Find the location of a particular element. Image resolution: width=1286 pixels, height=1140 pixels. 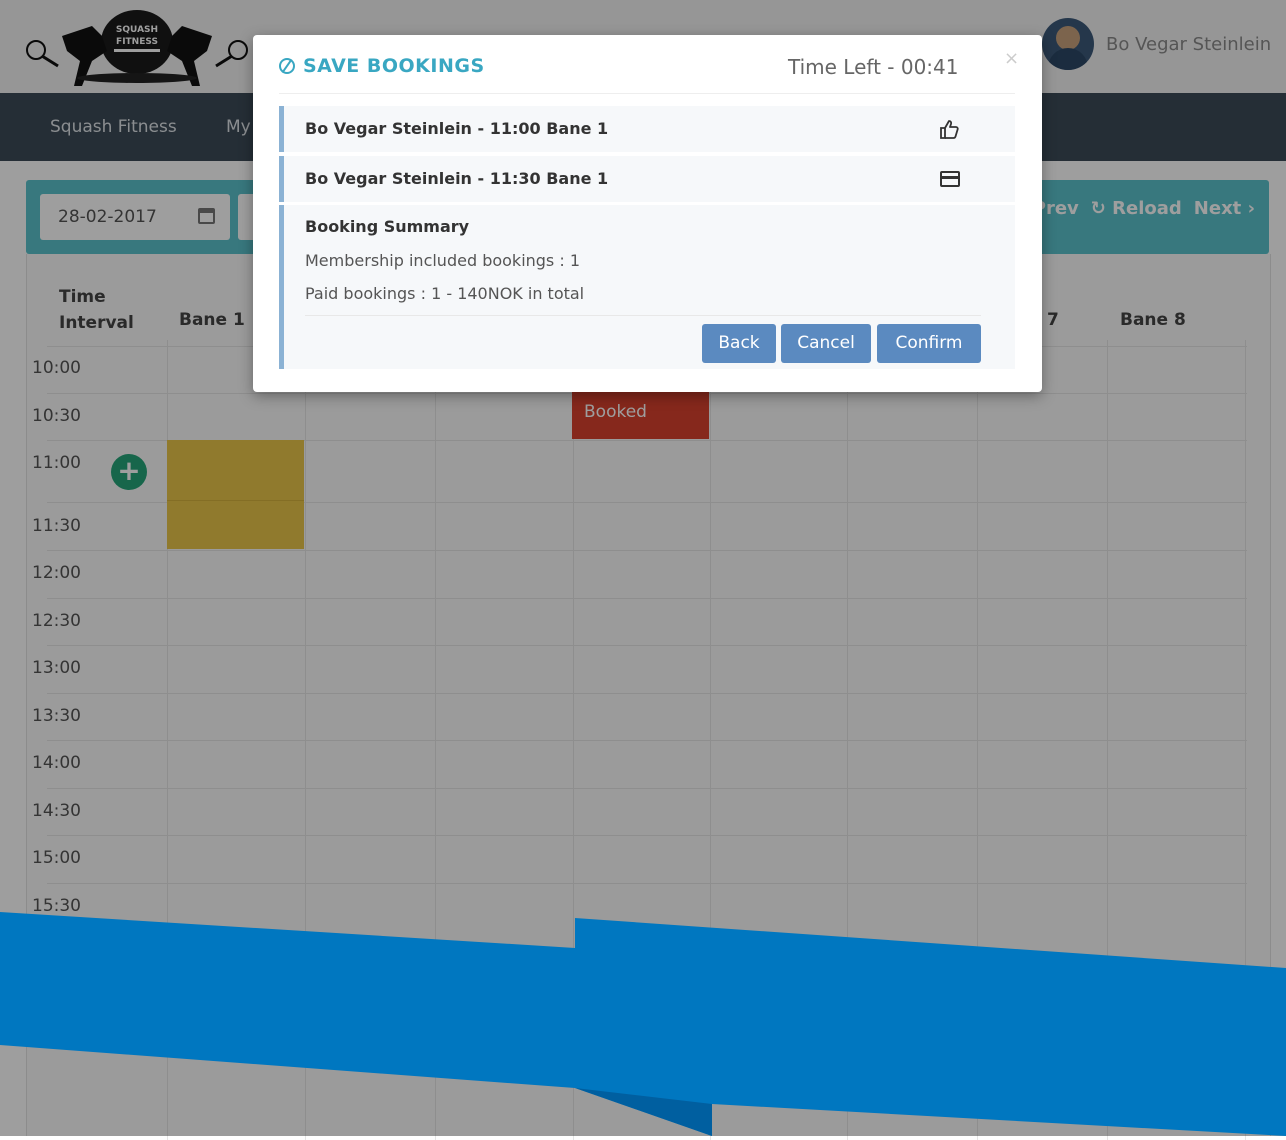

paid-bookings-text: Paid bookings : 1 - 140NOK in total is located at coordinates (445, 293).